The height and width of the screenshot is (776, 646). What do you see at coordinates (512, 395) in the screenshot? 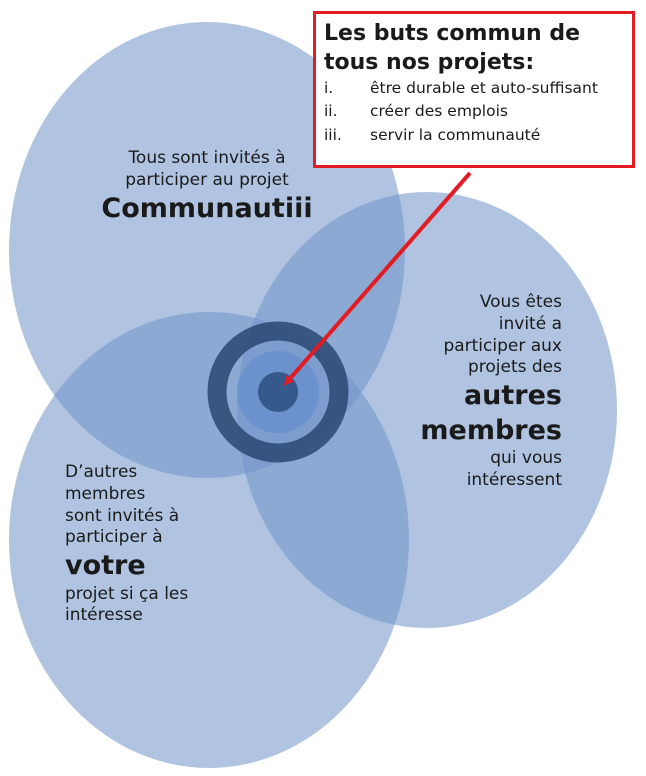
I see `circle-right-emphasis-1: autres` at bounding box center [512, 395].